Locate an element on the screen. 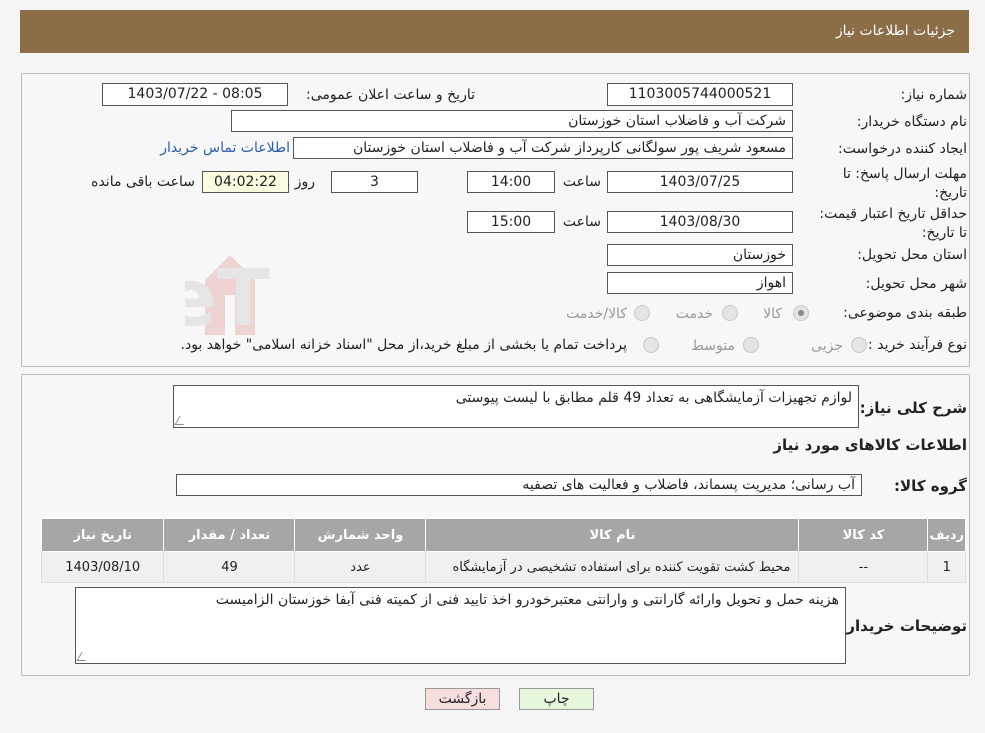 The height and width of the screenshot is (733, 985). announce-label: تاریخ و ساعت اعلان عمومی: is located at coordinates (390, 95).